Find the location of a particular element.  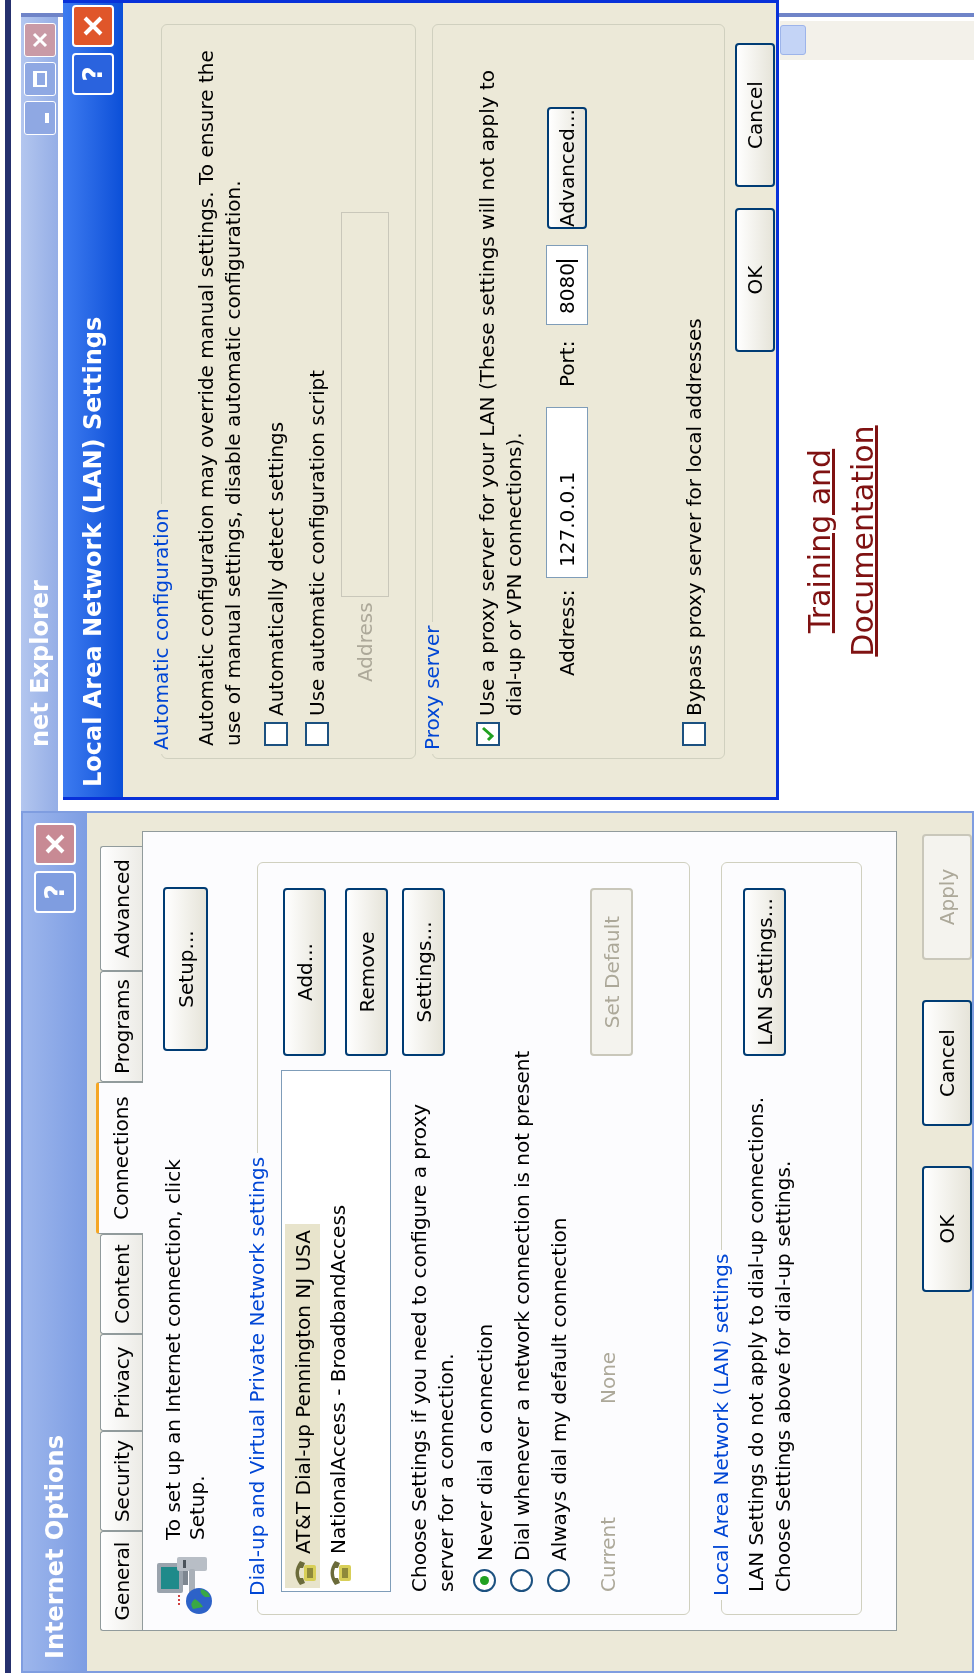

minimize-icon is located at coordinates (46, 118).